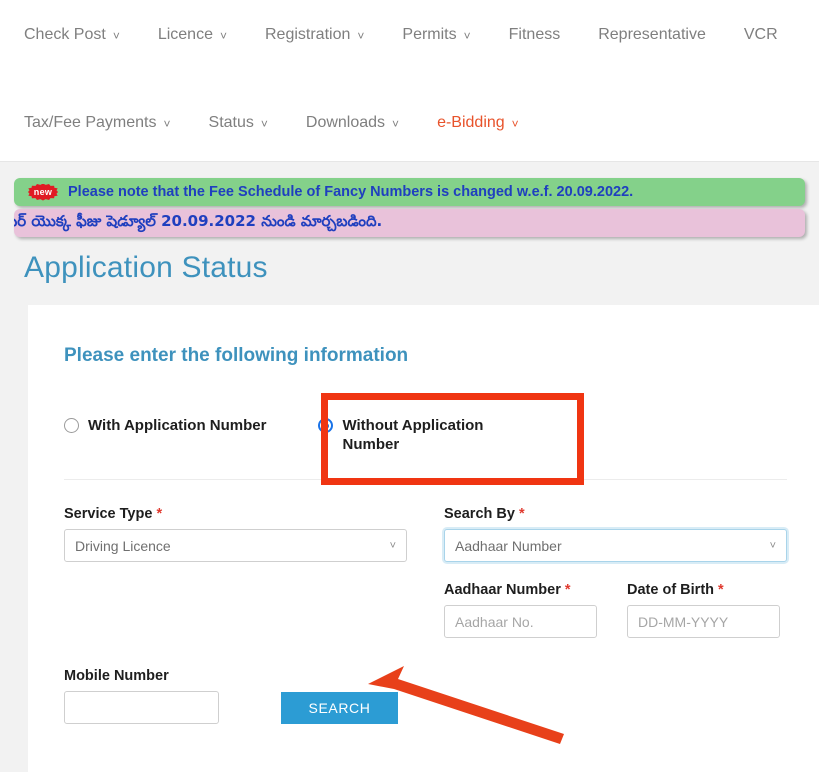 The width and height of the screenshot is (819, 772). I want to click on nav-item-label: Status, so click(231, 122).